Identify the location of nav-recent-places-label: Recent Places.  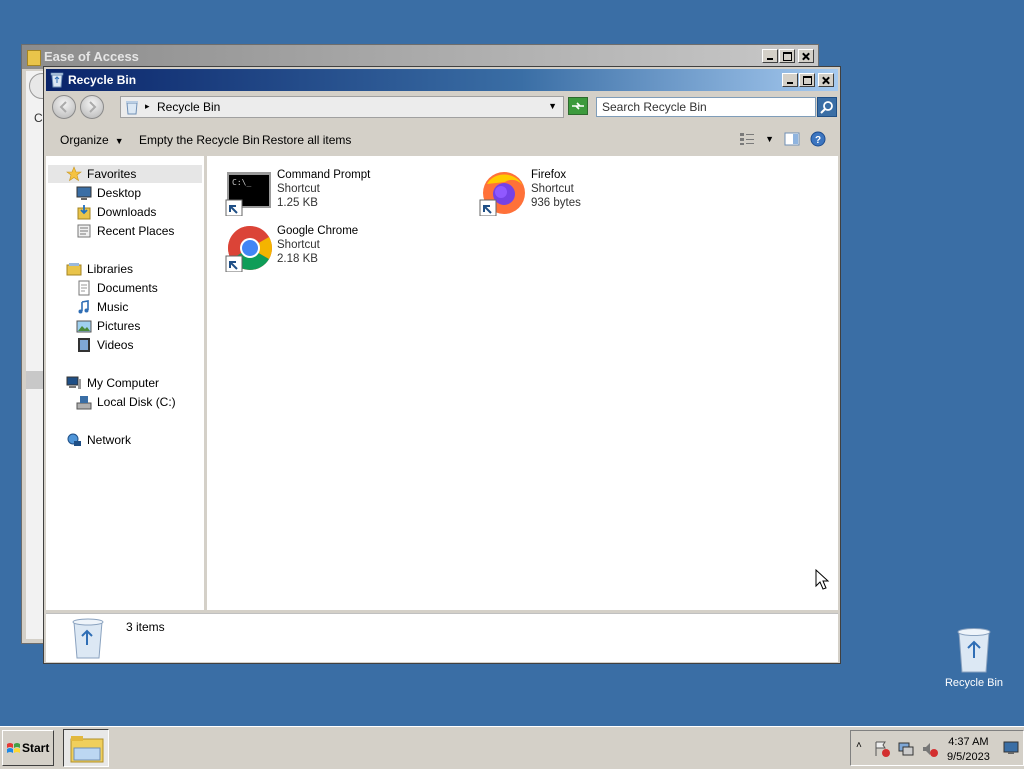
(136, 231).